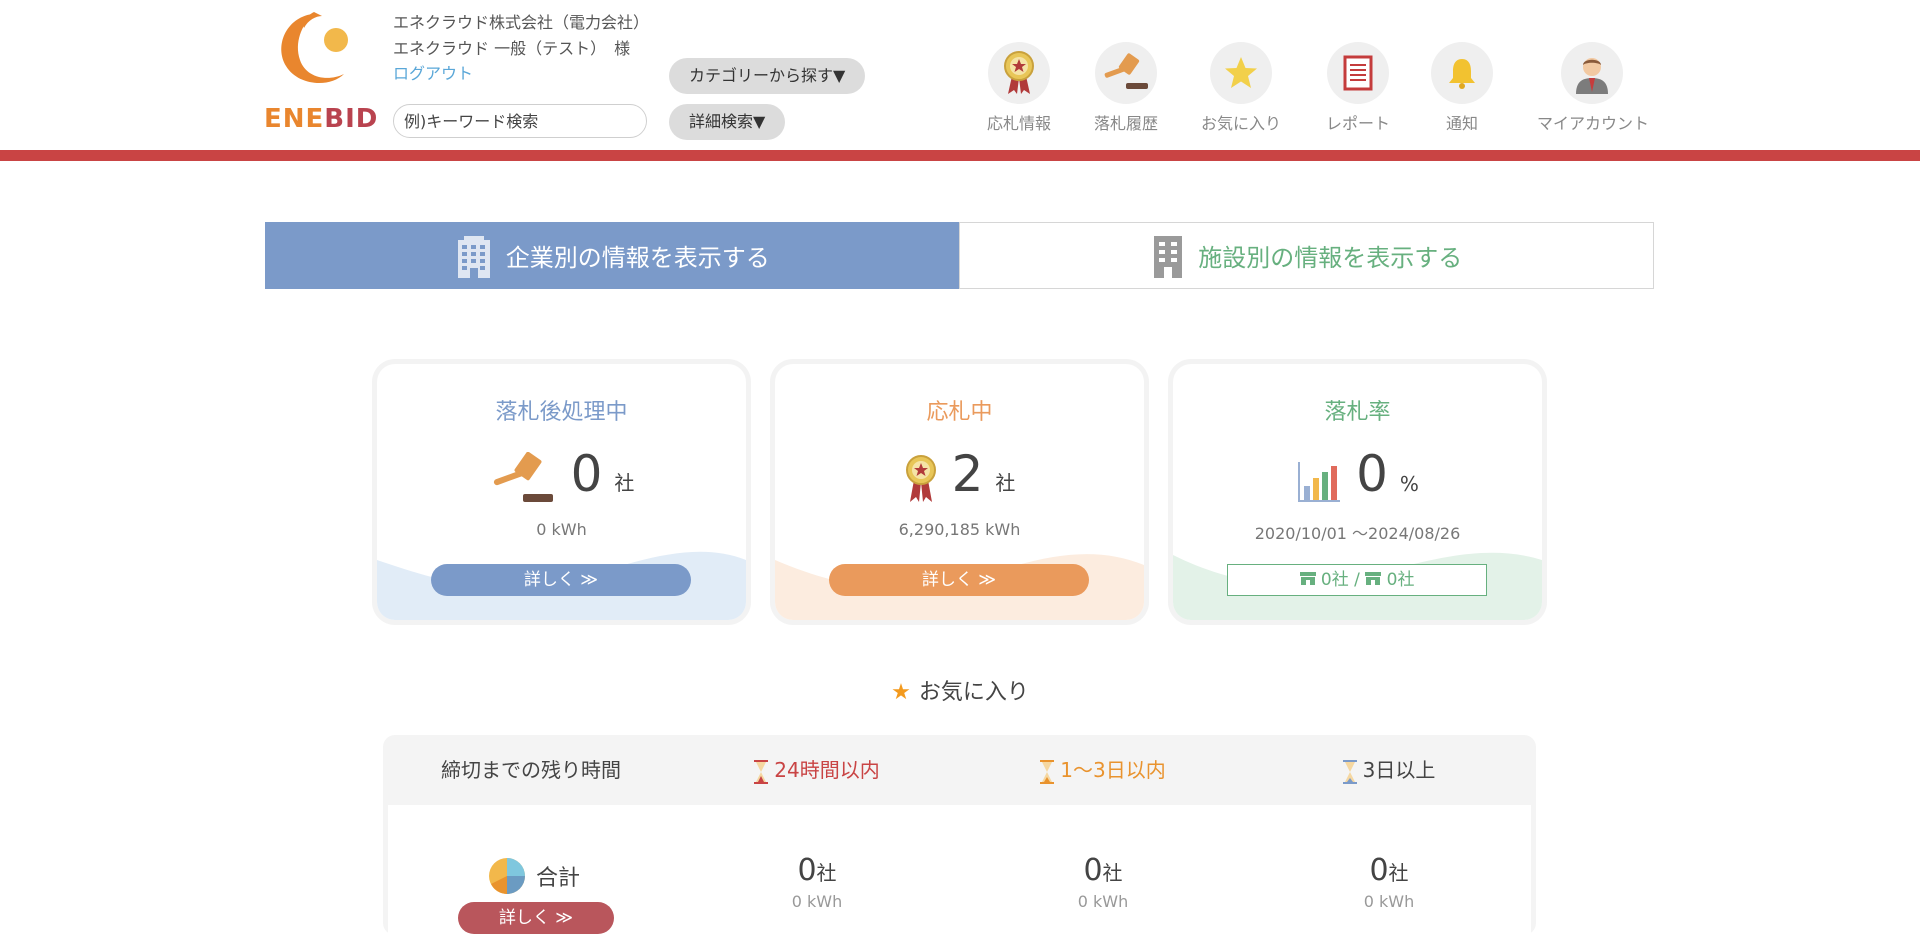 Image resolution: width=1920 pixels, height=945 pixels. What do you see at coordinates (1112, 873) in the screenshot?
I see `count-1-to-3-days-unit: 社` at bounding box center [1112, 873].